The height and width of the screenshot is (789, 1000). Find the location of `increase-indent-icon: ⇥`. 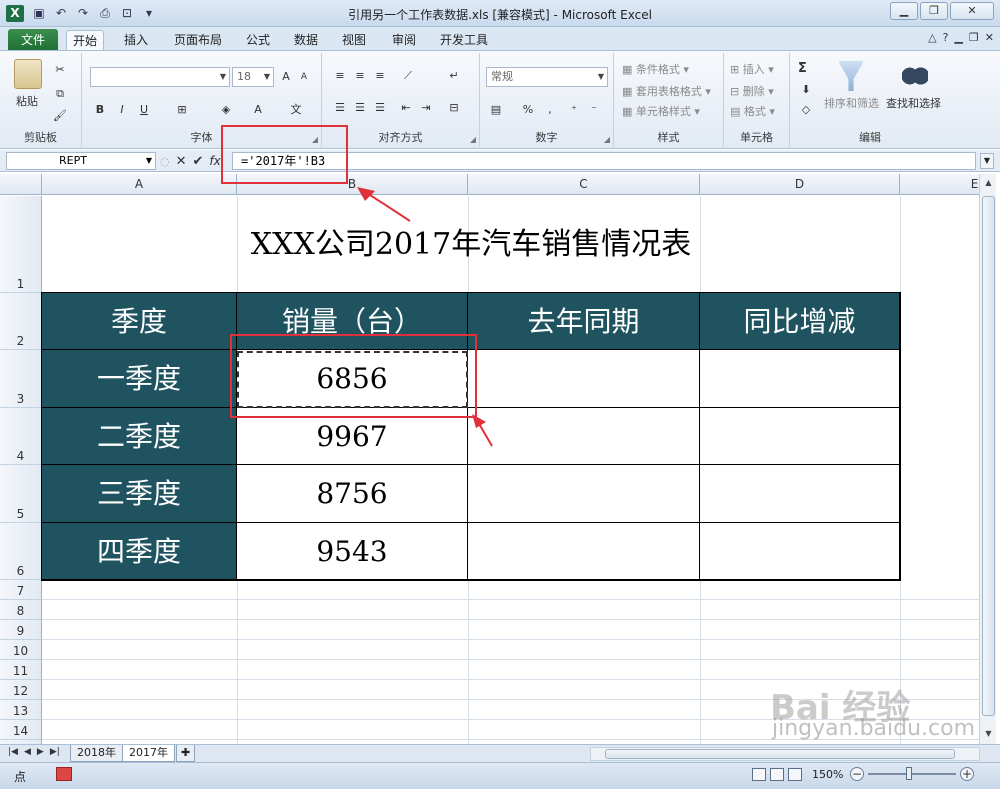

increase-indent-icon: ⇥ is located at coordinates (426, 108).